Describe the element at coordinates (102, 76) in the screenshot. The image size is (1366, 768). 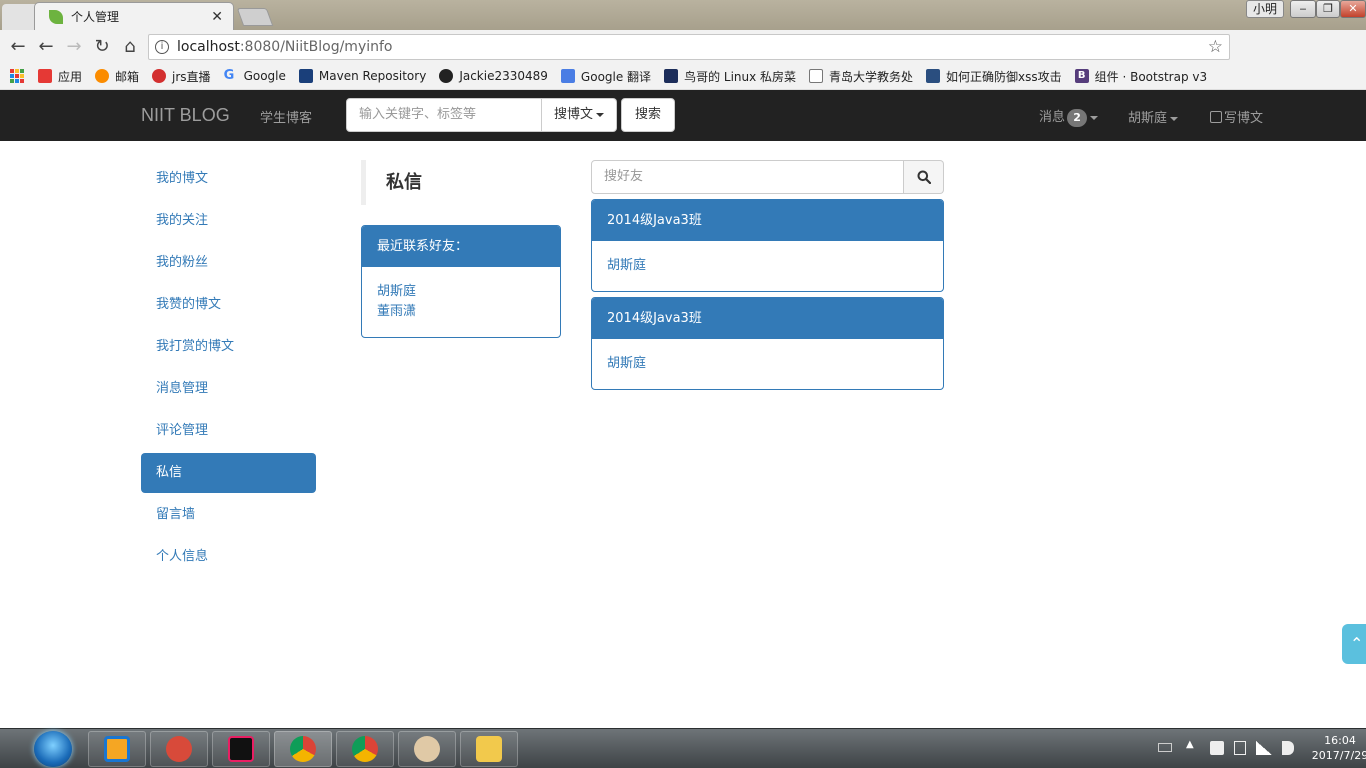
I see `mail-icon` at that location.